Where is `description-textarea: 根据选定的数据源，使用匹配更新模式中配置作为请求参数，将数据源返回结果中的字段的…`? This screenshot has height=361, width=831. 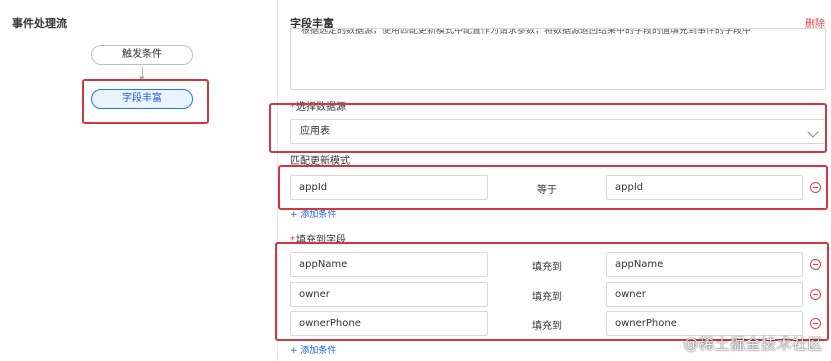 description-textarea: 根据选定的数据源，使用匹配更新模式中配置作为请求参数，将数据源返回结果中的字段的… is located at coordinates (558, 59).